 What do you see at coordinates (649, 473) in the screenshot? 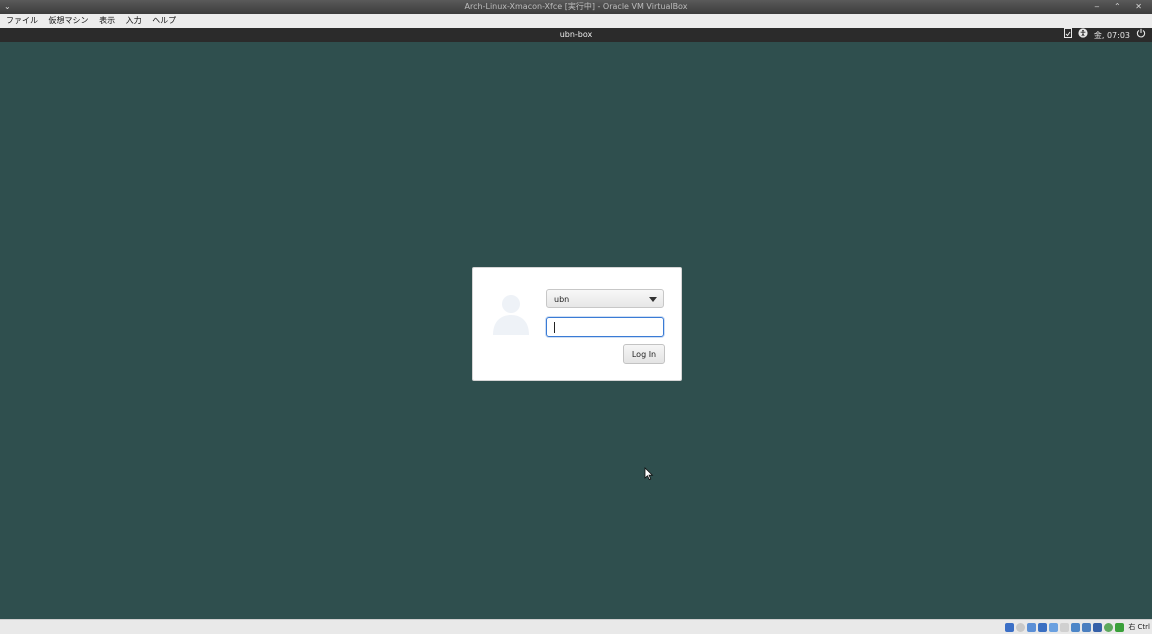
I see `mouse-pointer-icon` at bounding box center [649, 473].